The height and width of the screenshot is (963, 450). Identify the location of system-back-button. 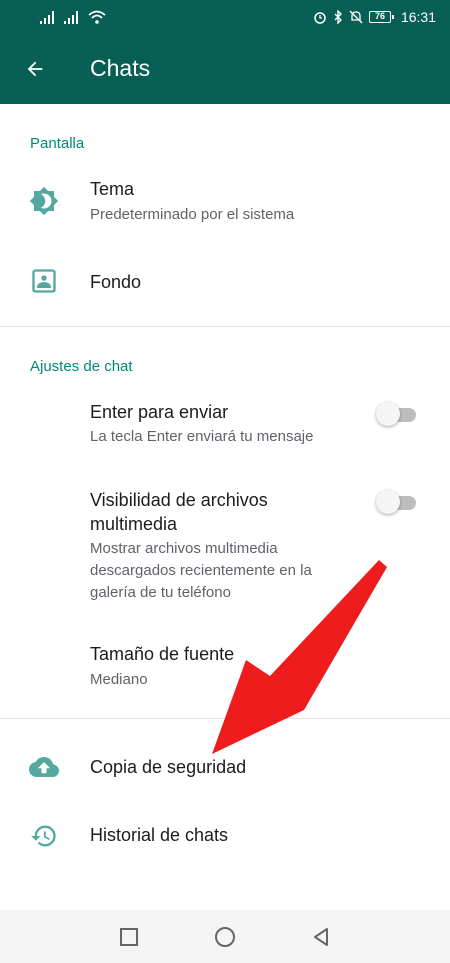
(321, 937).